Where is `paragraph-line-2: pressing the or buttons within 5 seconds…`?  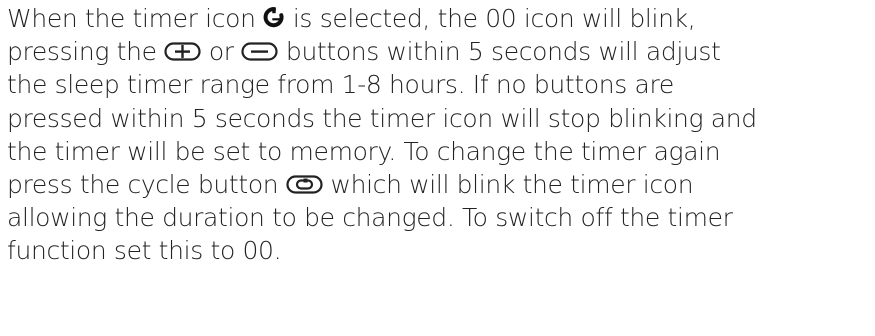
paragraph-line-2: pressing the or buttons within 5 seconds… is located at coordinates (440, 51).